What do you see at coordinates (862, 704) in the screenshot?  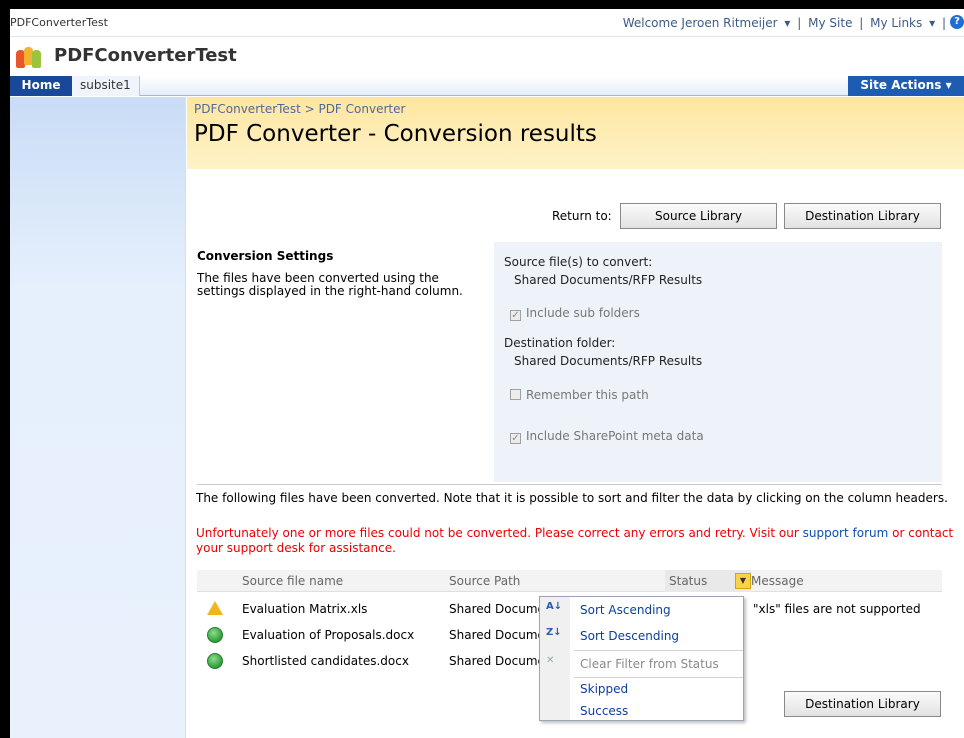 I see `destination-library-button-bottom: Destination Library` at bounding box center [862, 704].